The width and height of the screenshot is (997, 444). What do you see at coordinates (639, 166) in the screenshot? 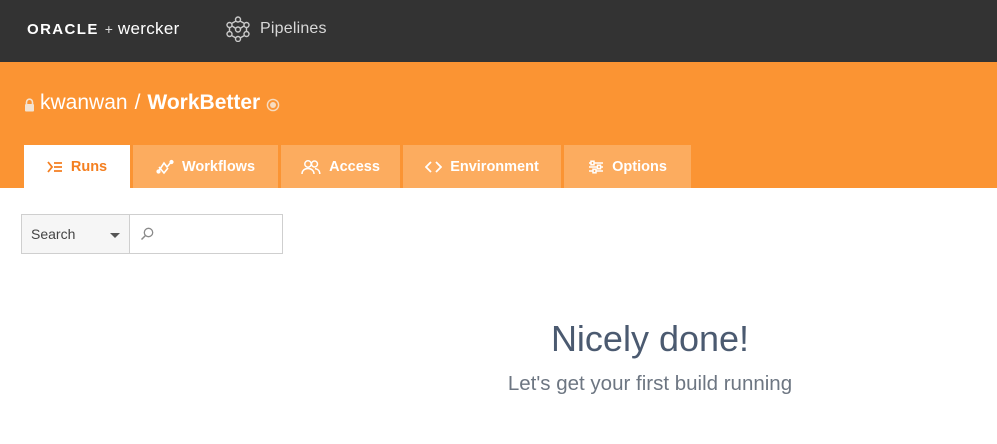
I see `tab-options-label: Options` at bounding box center [639, 166].